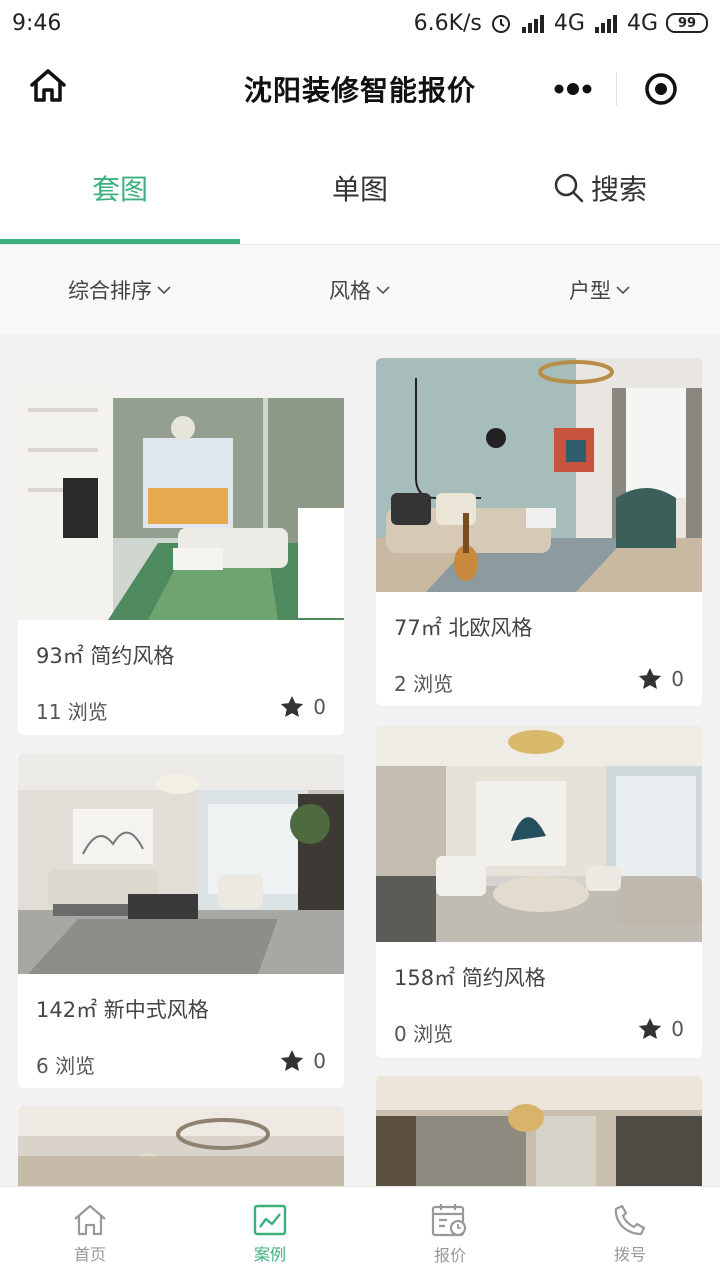 The image size is (720, 1280). I want to click on tab-label: 套图, so click(119, 189).